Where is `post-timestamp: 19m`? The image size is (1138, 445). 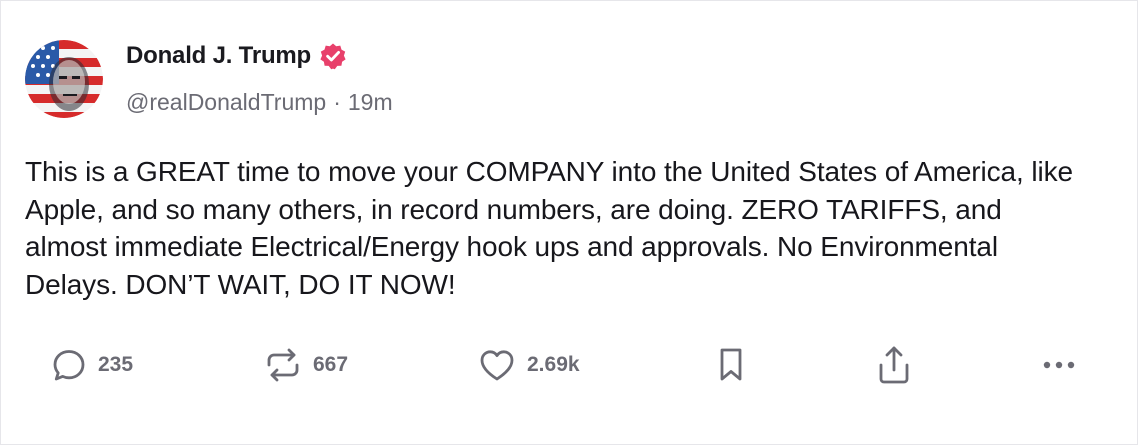
post-timestamp: 19m is located at coordinates (370, 102).